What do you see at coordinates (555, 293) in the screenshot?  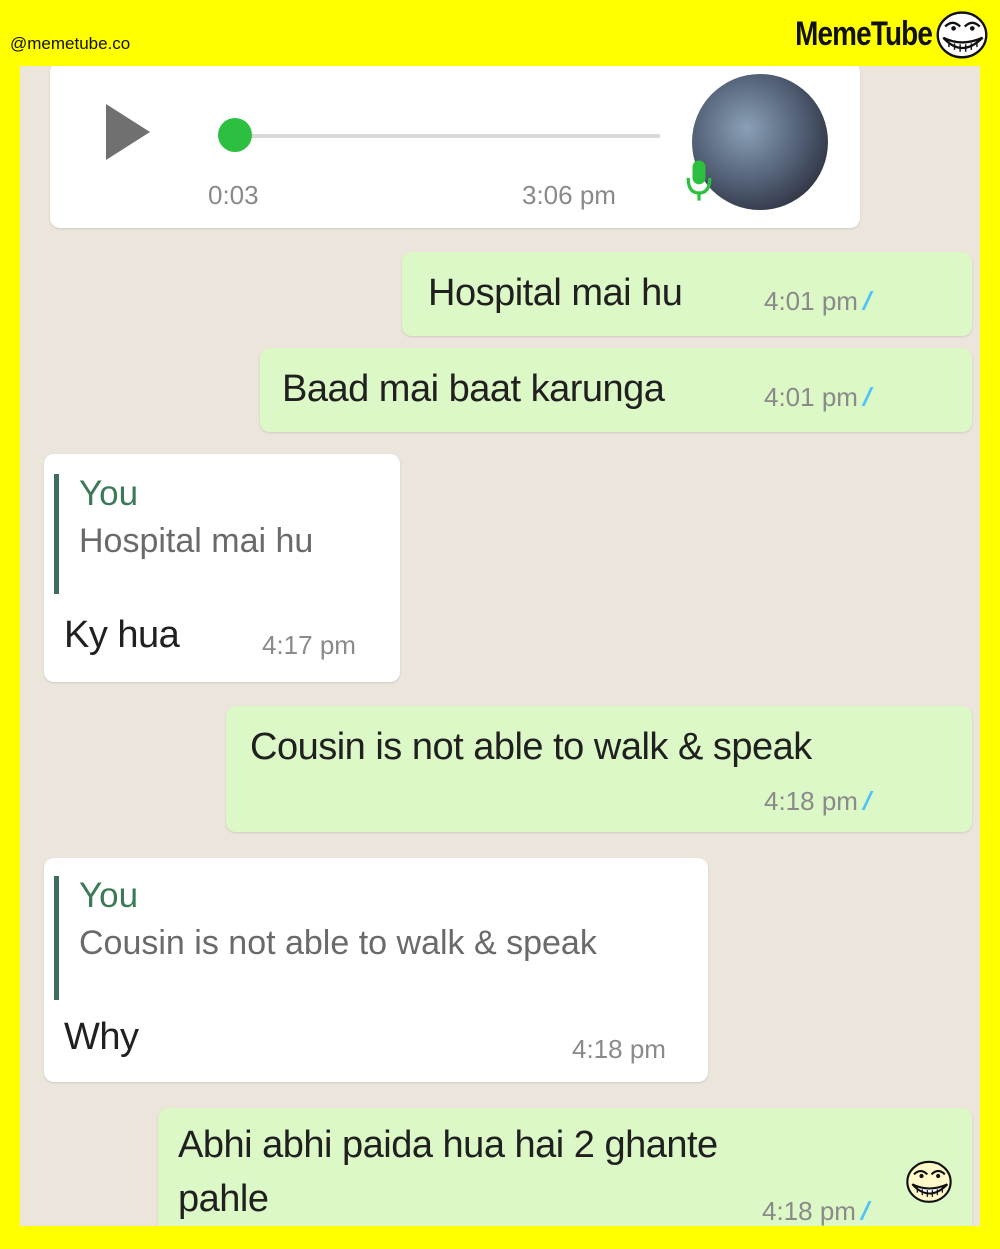 I see `message-text: Hospital mai hu` at bounding box center [555, 293].